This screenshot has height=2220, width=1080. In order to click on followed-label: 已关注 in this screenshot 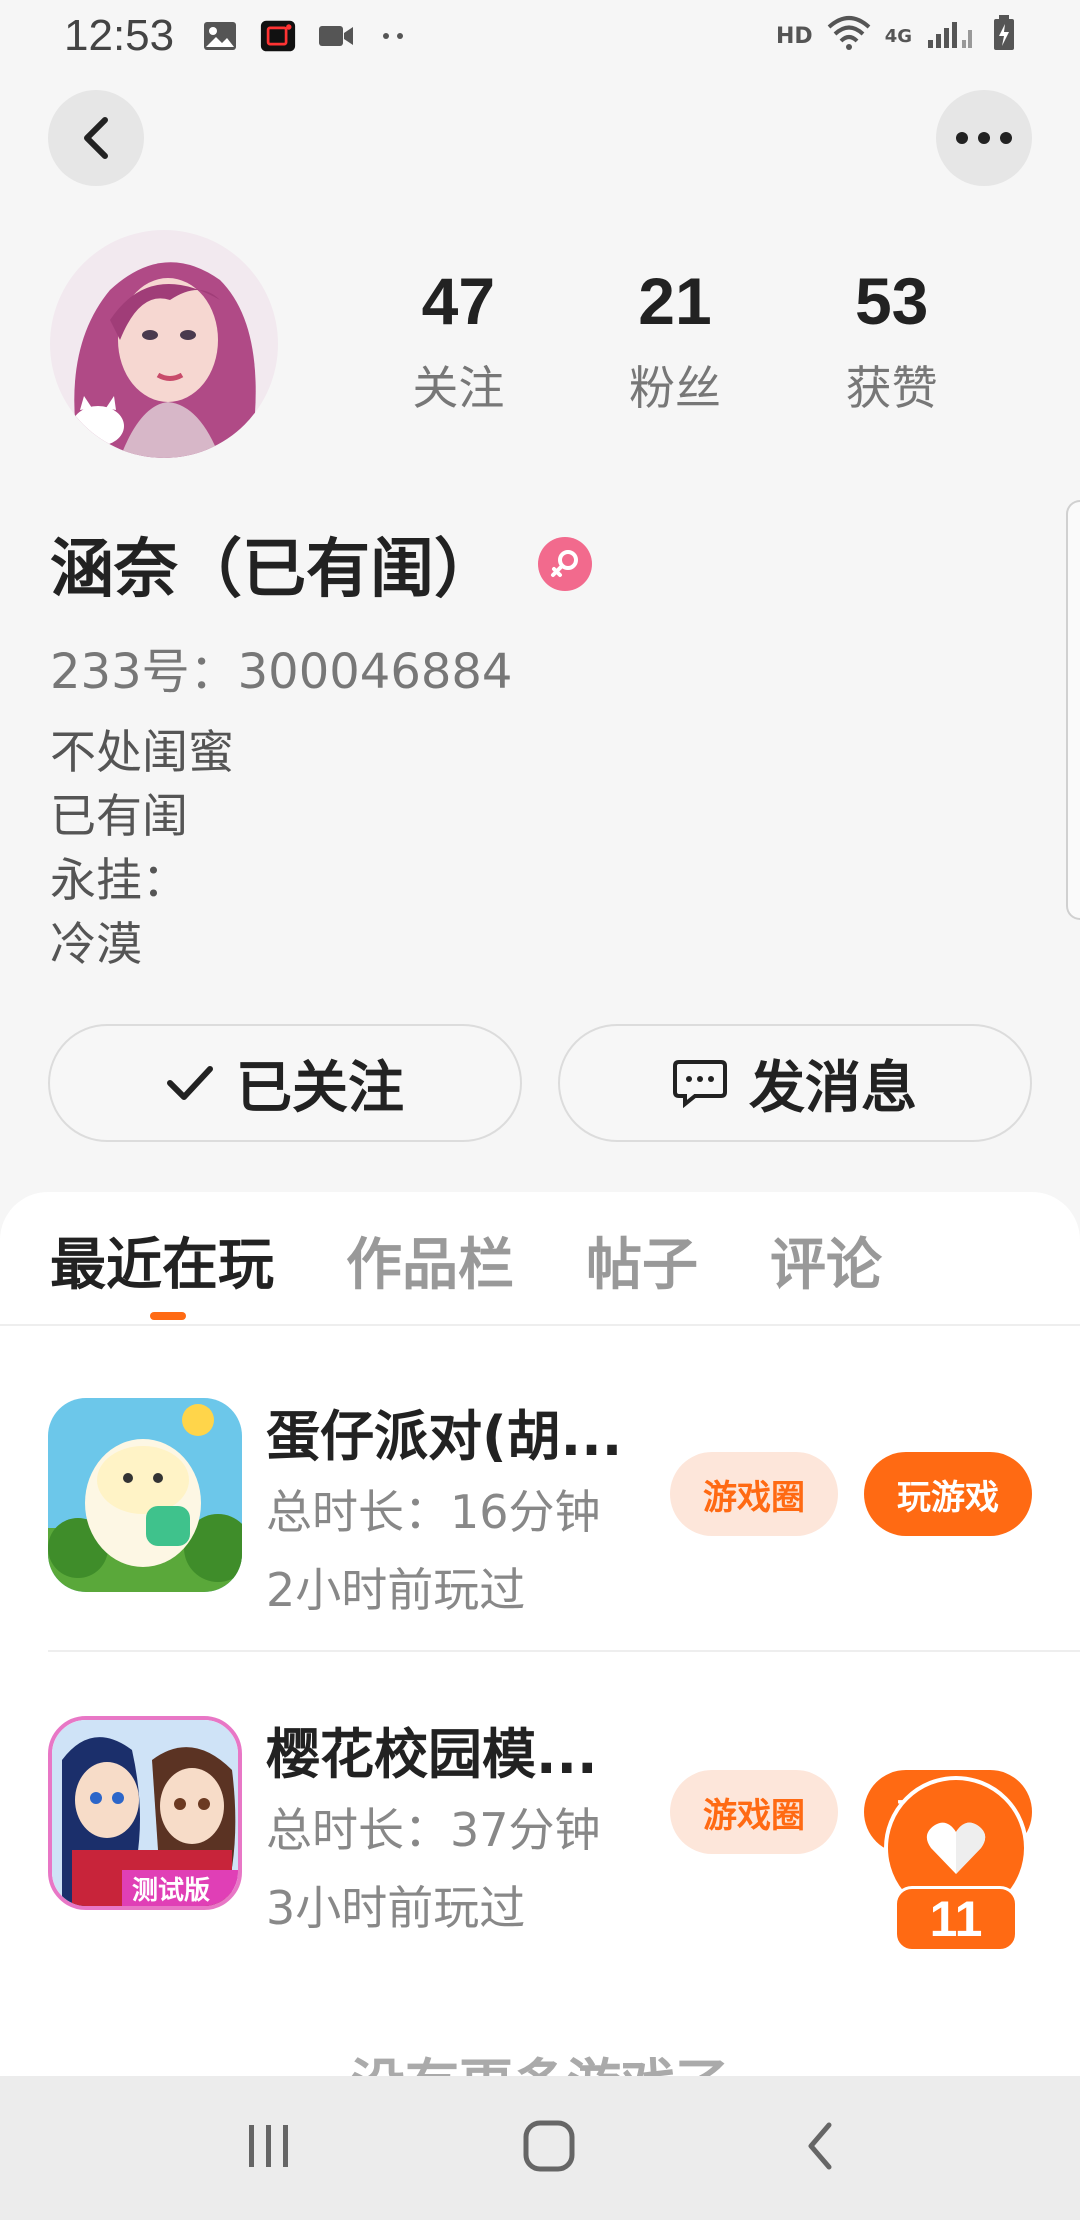, I will do `click(320, 1088)`.